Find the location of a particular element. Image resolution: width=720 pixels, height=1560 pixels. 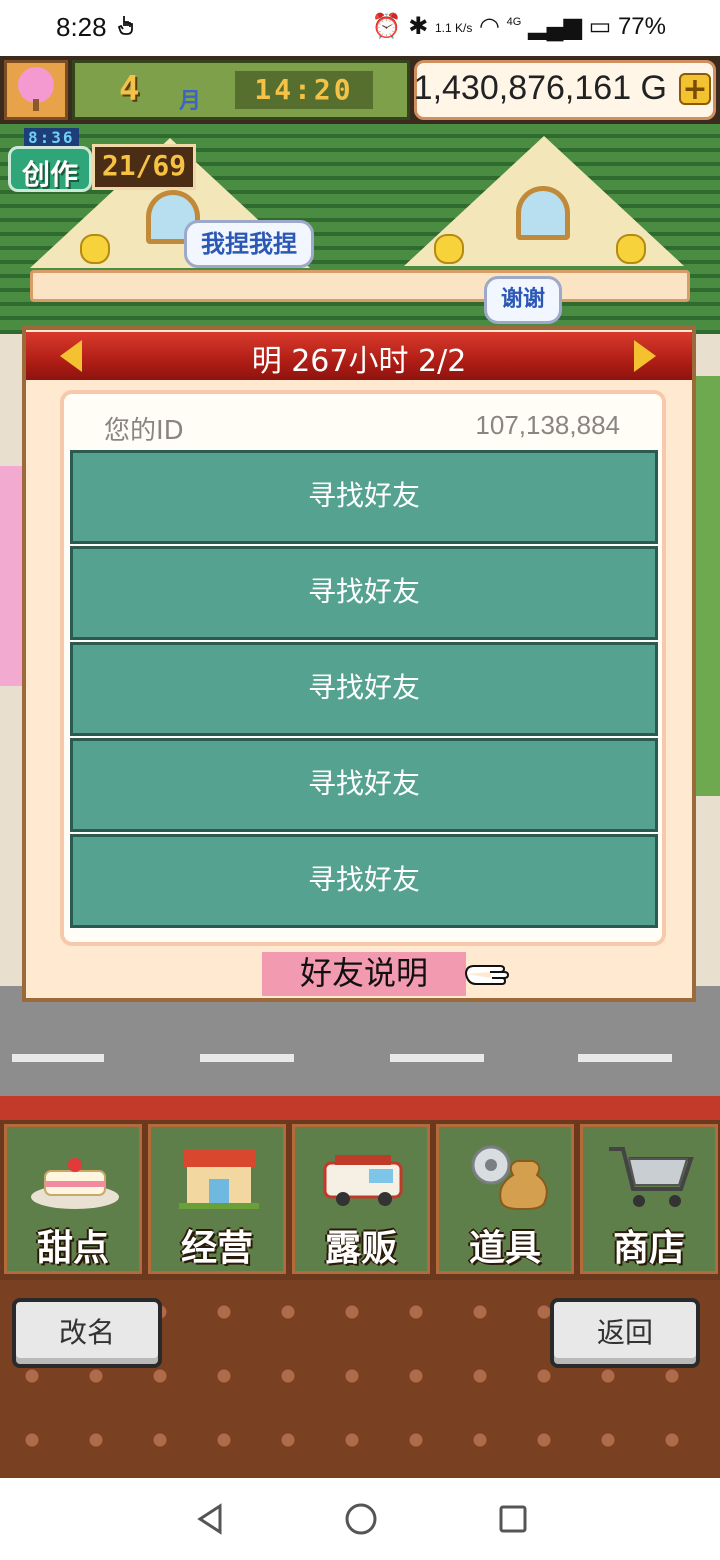

creation-label: 创作 is located at coordinates (49, 174).